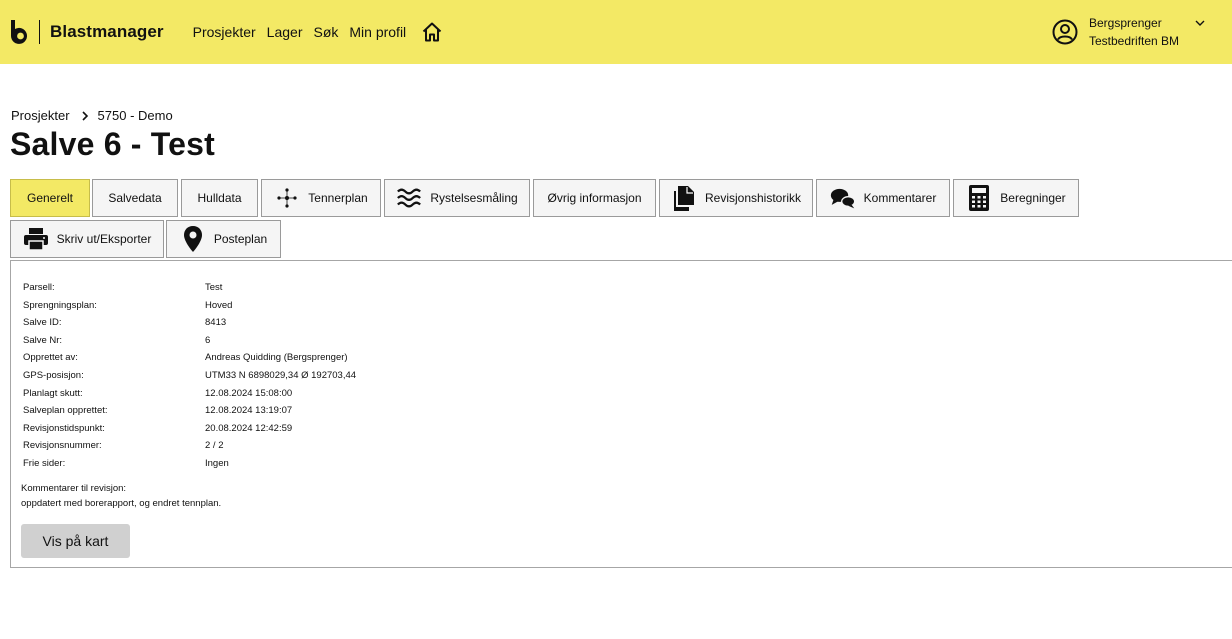  I want to click on tab-label: Skriv ut/Eksporter, so click(104, 239).